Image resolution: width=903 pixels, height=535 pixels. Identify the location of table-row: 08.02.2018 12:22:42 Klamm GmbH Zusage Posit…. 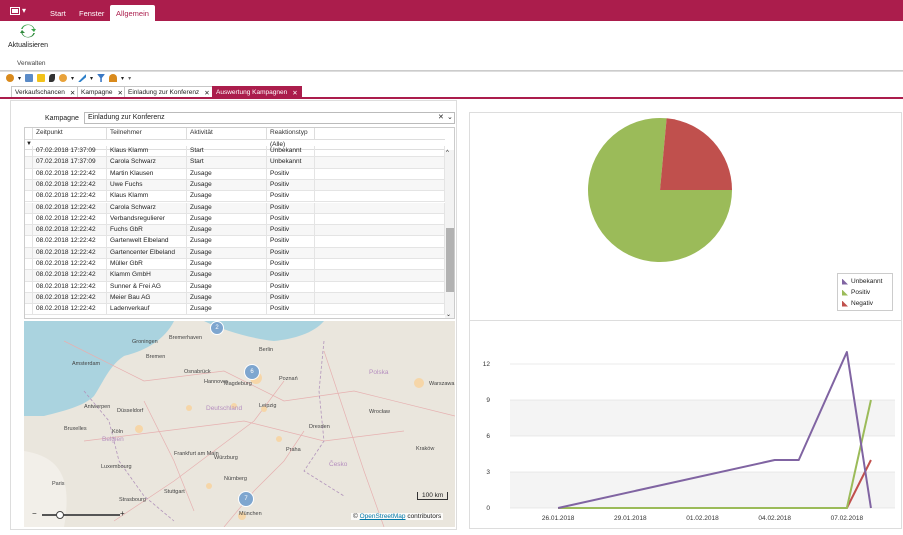
(235, 276).